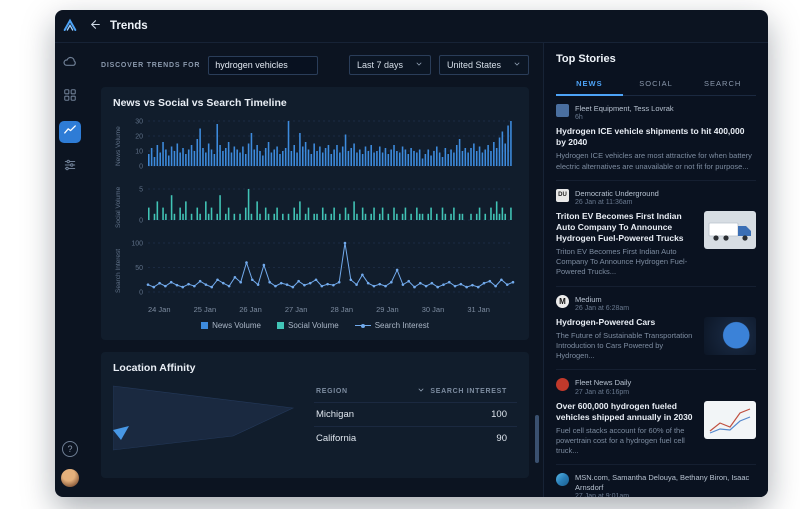  Describe the element at coordinates (320, 207) in the screenshot. I see `social-volume-chart: 05` at that location.